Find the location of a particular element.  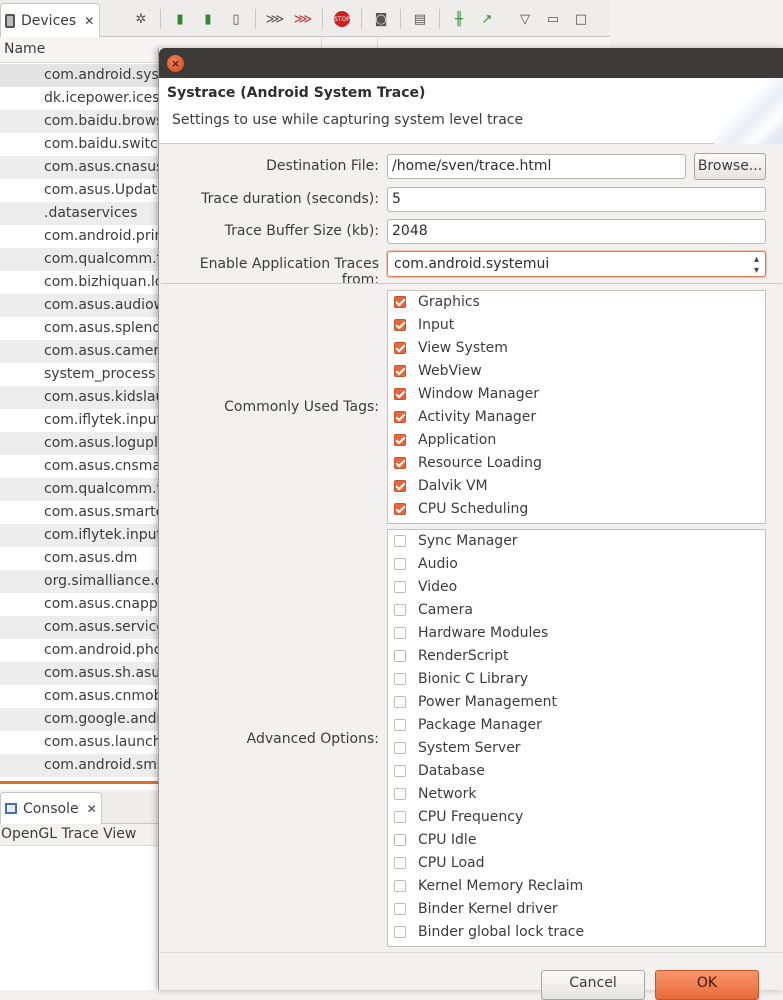

destination-file-input: /home/sven/trace.html is located at coordinates (536, 166).